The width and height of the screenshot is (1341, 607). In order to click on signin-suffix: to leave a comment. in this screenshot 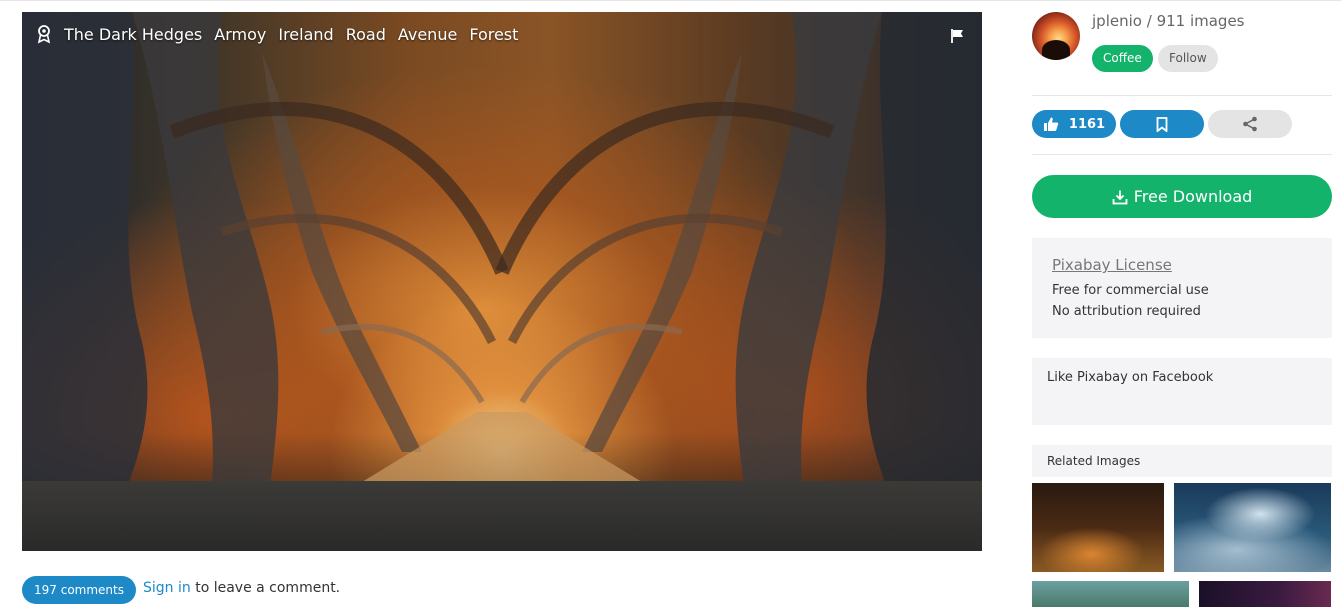, I will do `click(268, 588)`.